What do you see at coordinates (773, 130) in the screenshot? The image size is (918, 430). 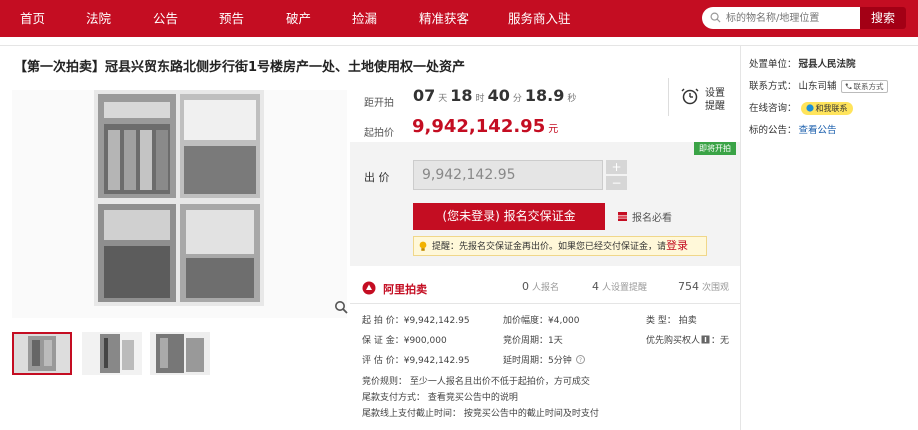 I see `notice-label: 标的公告：` at bounding box center [773, 130].